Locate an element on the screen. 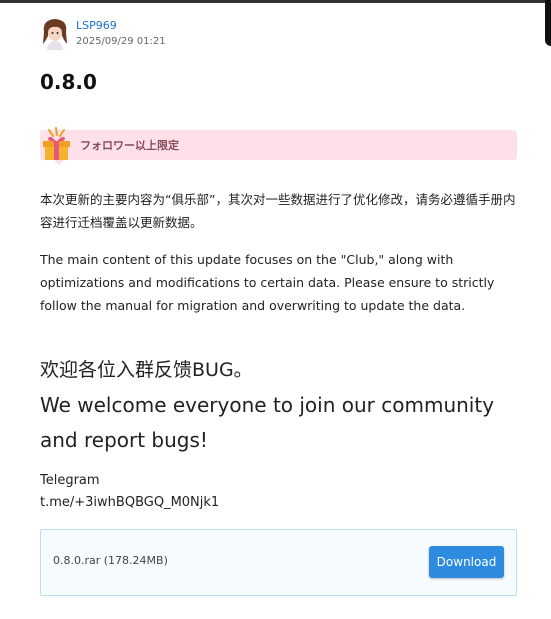  author-name: LSP969 is located at coordinates (121, 26).